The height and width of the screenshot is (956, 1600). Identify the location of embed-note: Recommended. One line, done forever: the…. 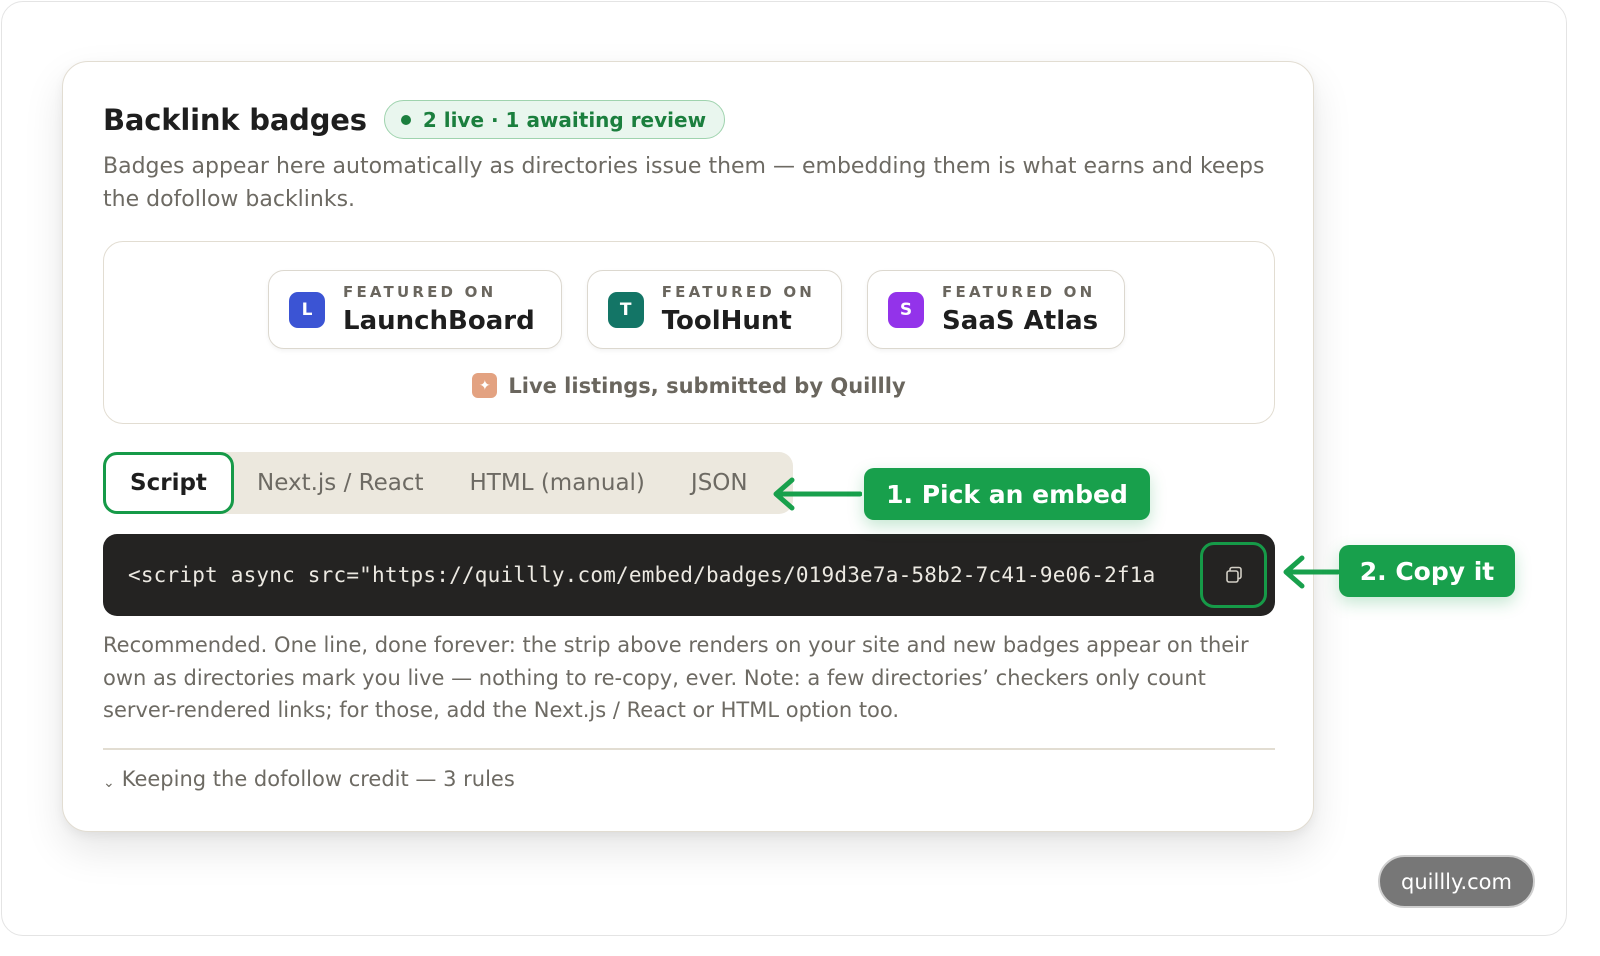
(676, 677).